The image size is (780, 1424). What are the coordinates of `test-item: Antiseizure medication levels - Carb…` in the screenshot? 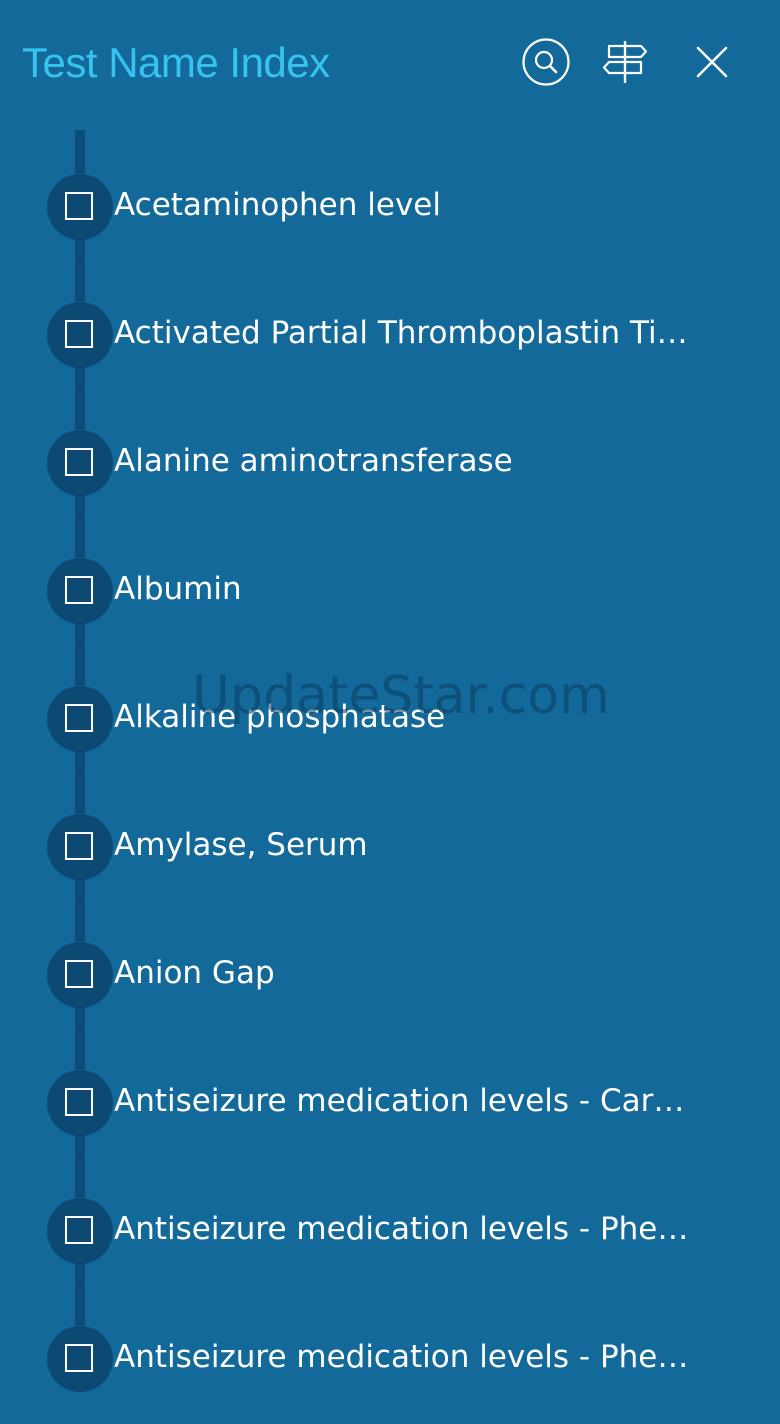 It's located at (390, 1104).